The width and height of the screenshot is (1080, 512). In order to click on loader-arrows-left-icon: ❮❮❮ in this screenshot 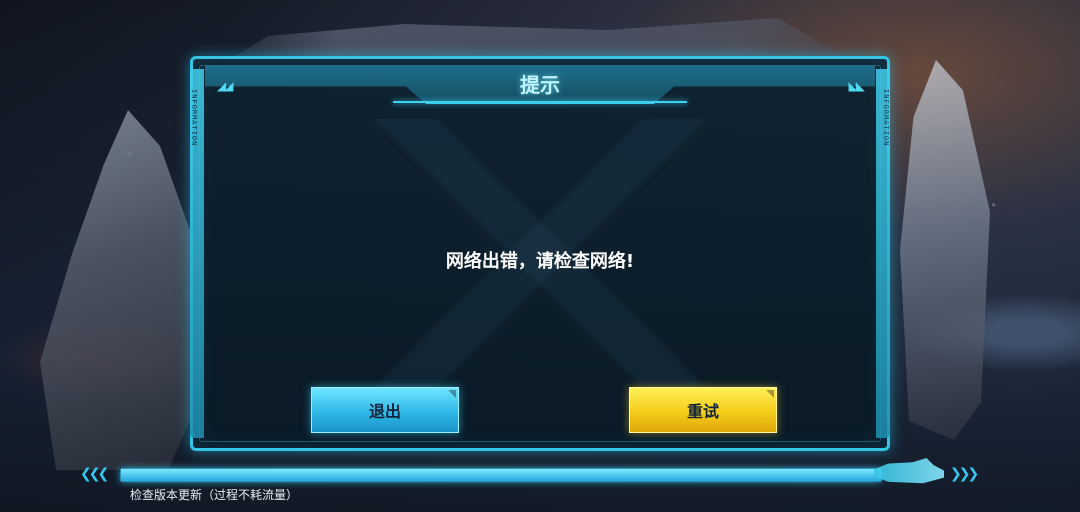, I will do `click(94, 474)`.